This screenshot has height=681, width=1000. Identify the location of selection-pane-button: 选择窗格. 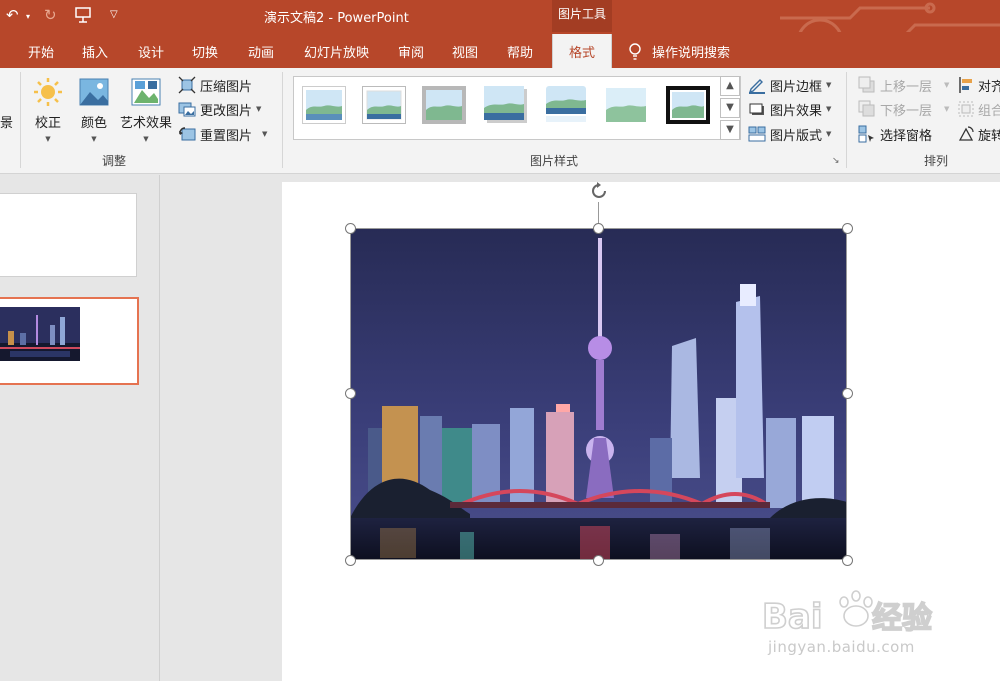
(895, 134).